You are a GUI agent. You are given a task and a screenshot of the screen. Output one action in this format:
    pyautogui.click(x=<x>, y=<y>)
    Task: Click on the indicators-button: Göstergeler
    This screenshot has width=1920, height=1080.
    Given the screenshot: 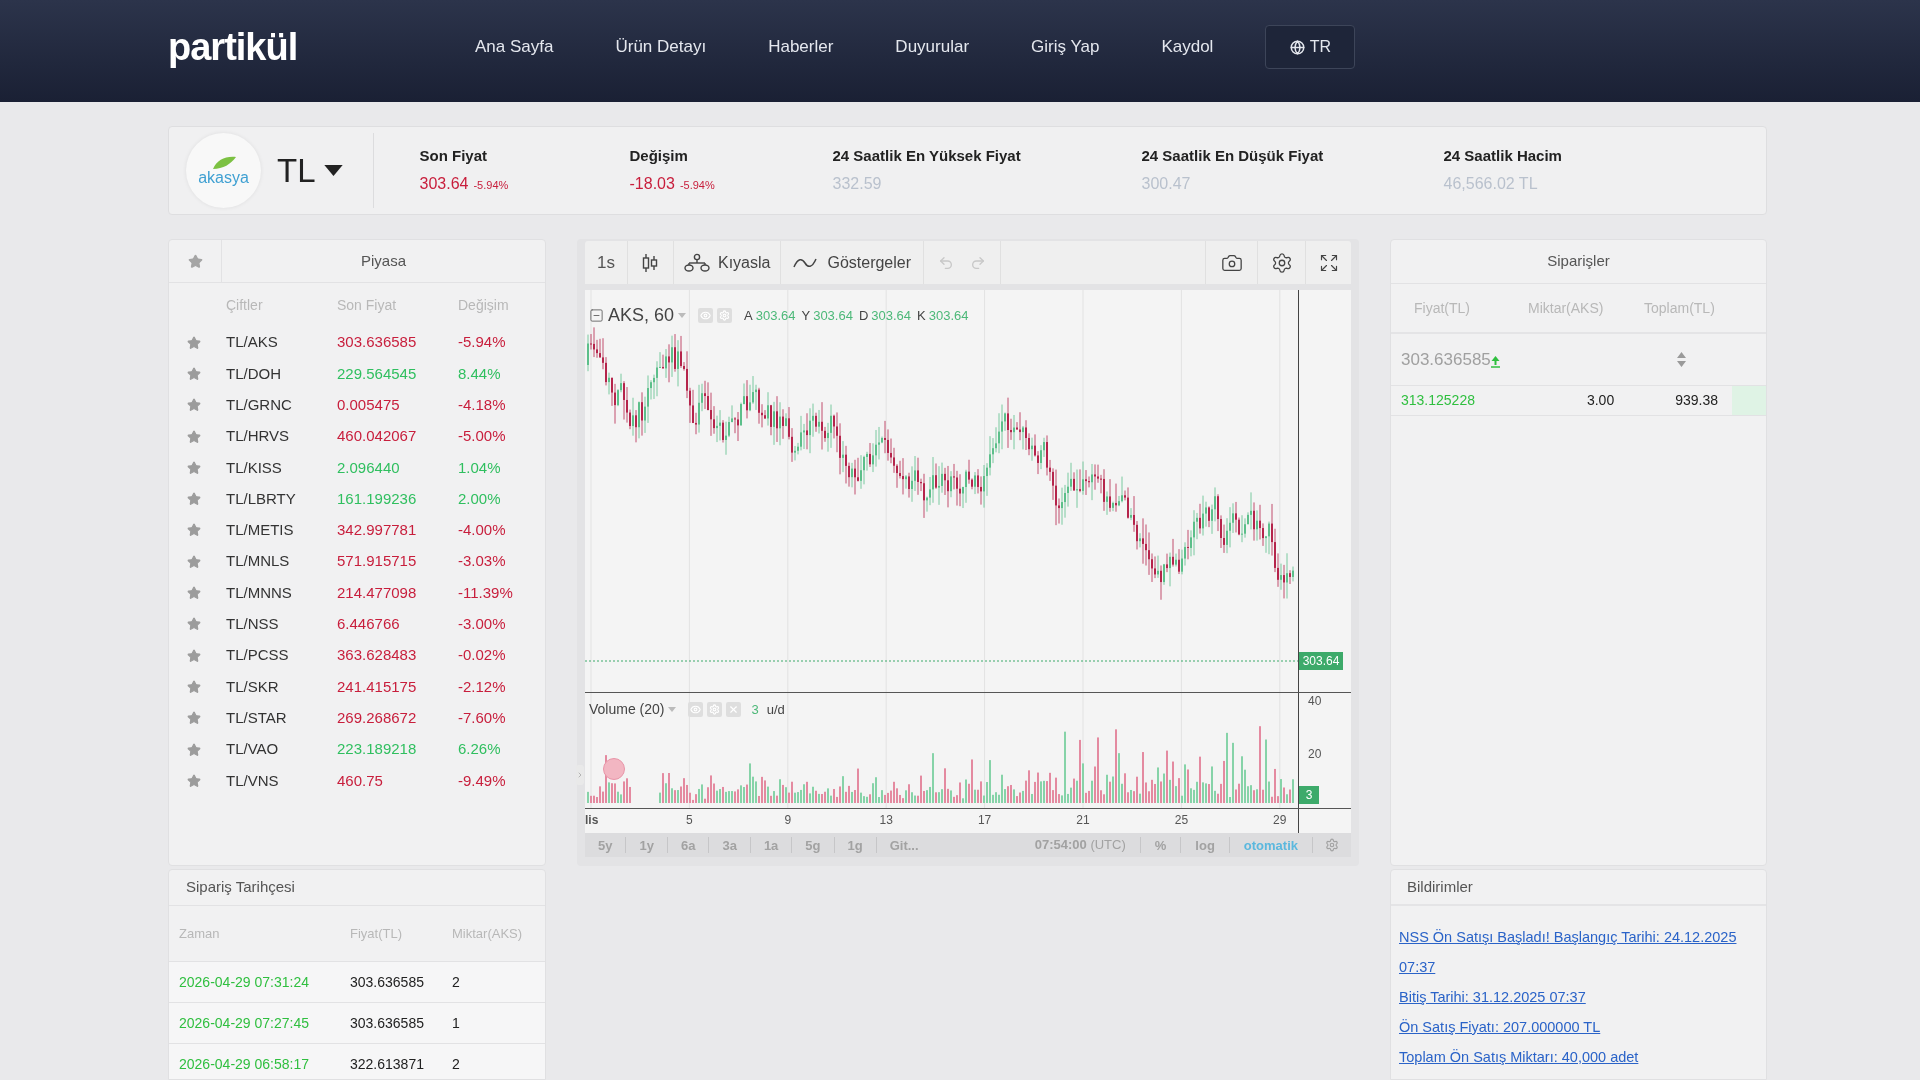 What is the action you would take?
    pyautogui.click(x=853, y=262)
    